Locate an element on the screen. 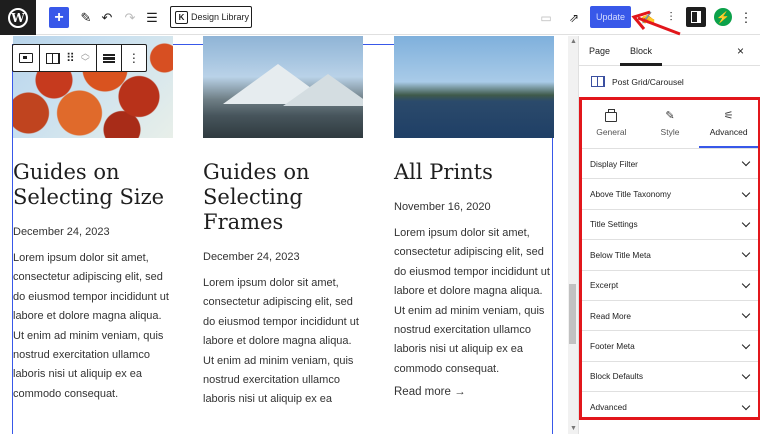 This screenshot has width=760, height=434. wordpress-icon: W is located at coordinates (18, 17).